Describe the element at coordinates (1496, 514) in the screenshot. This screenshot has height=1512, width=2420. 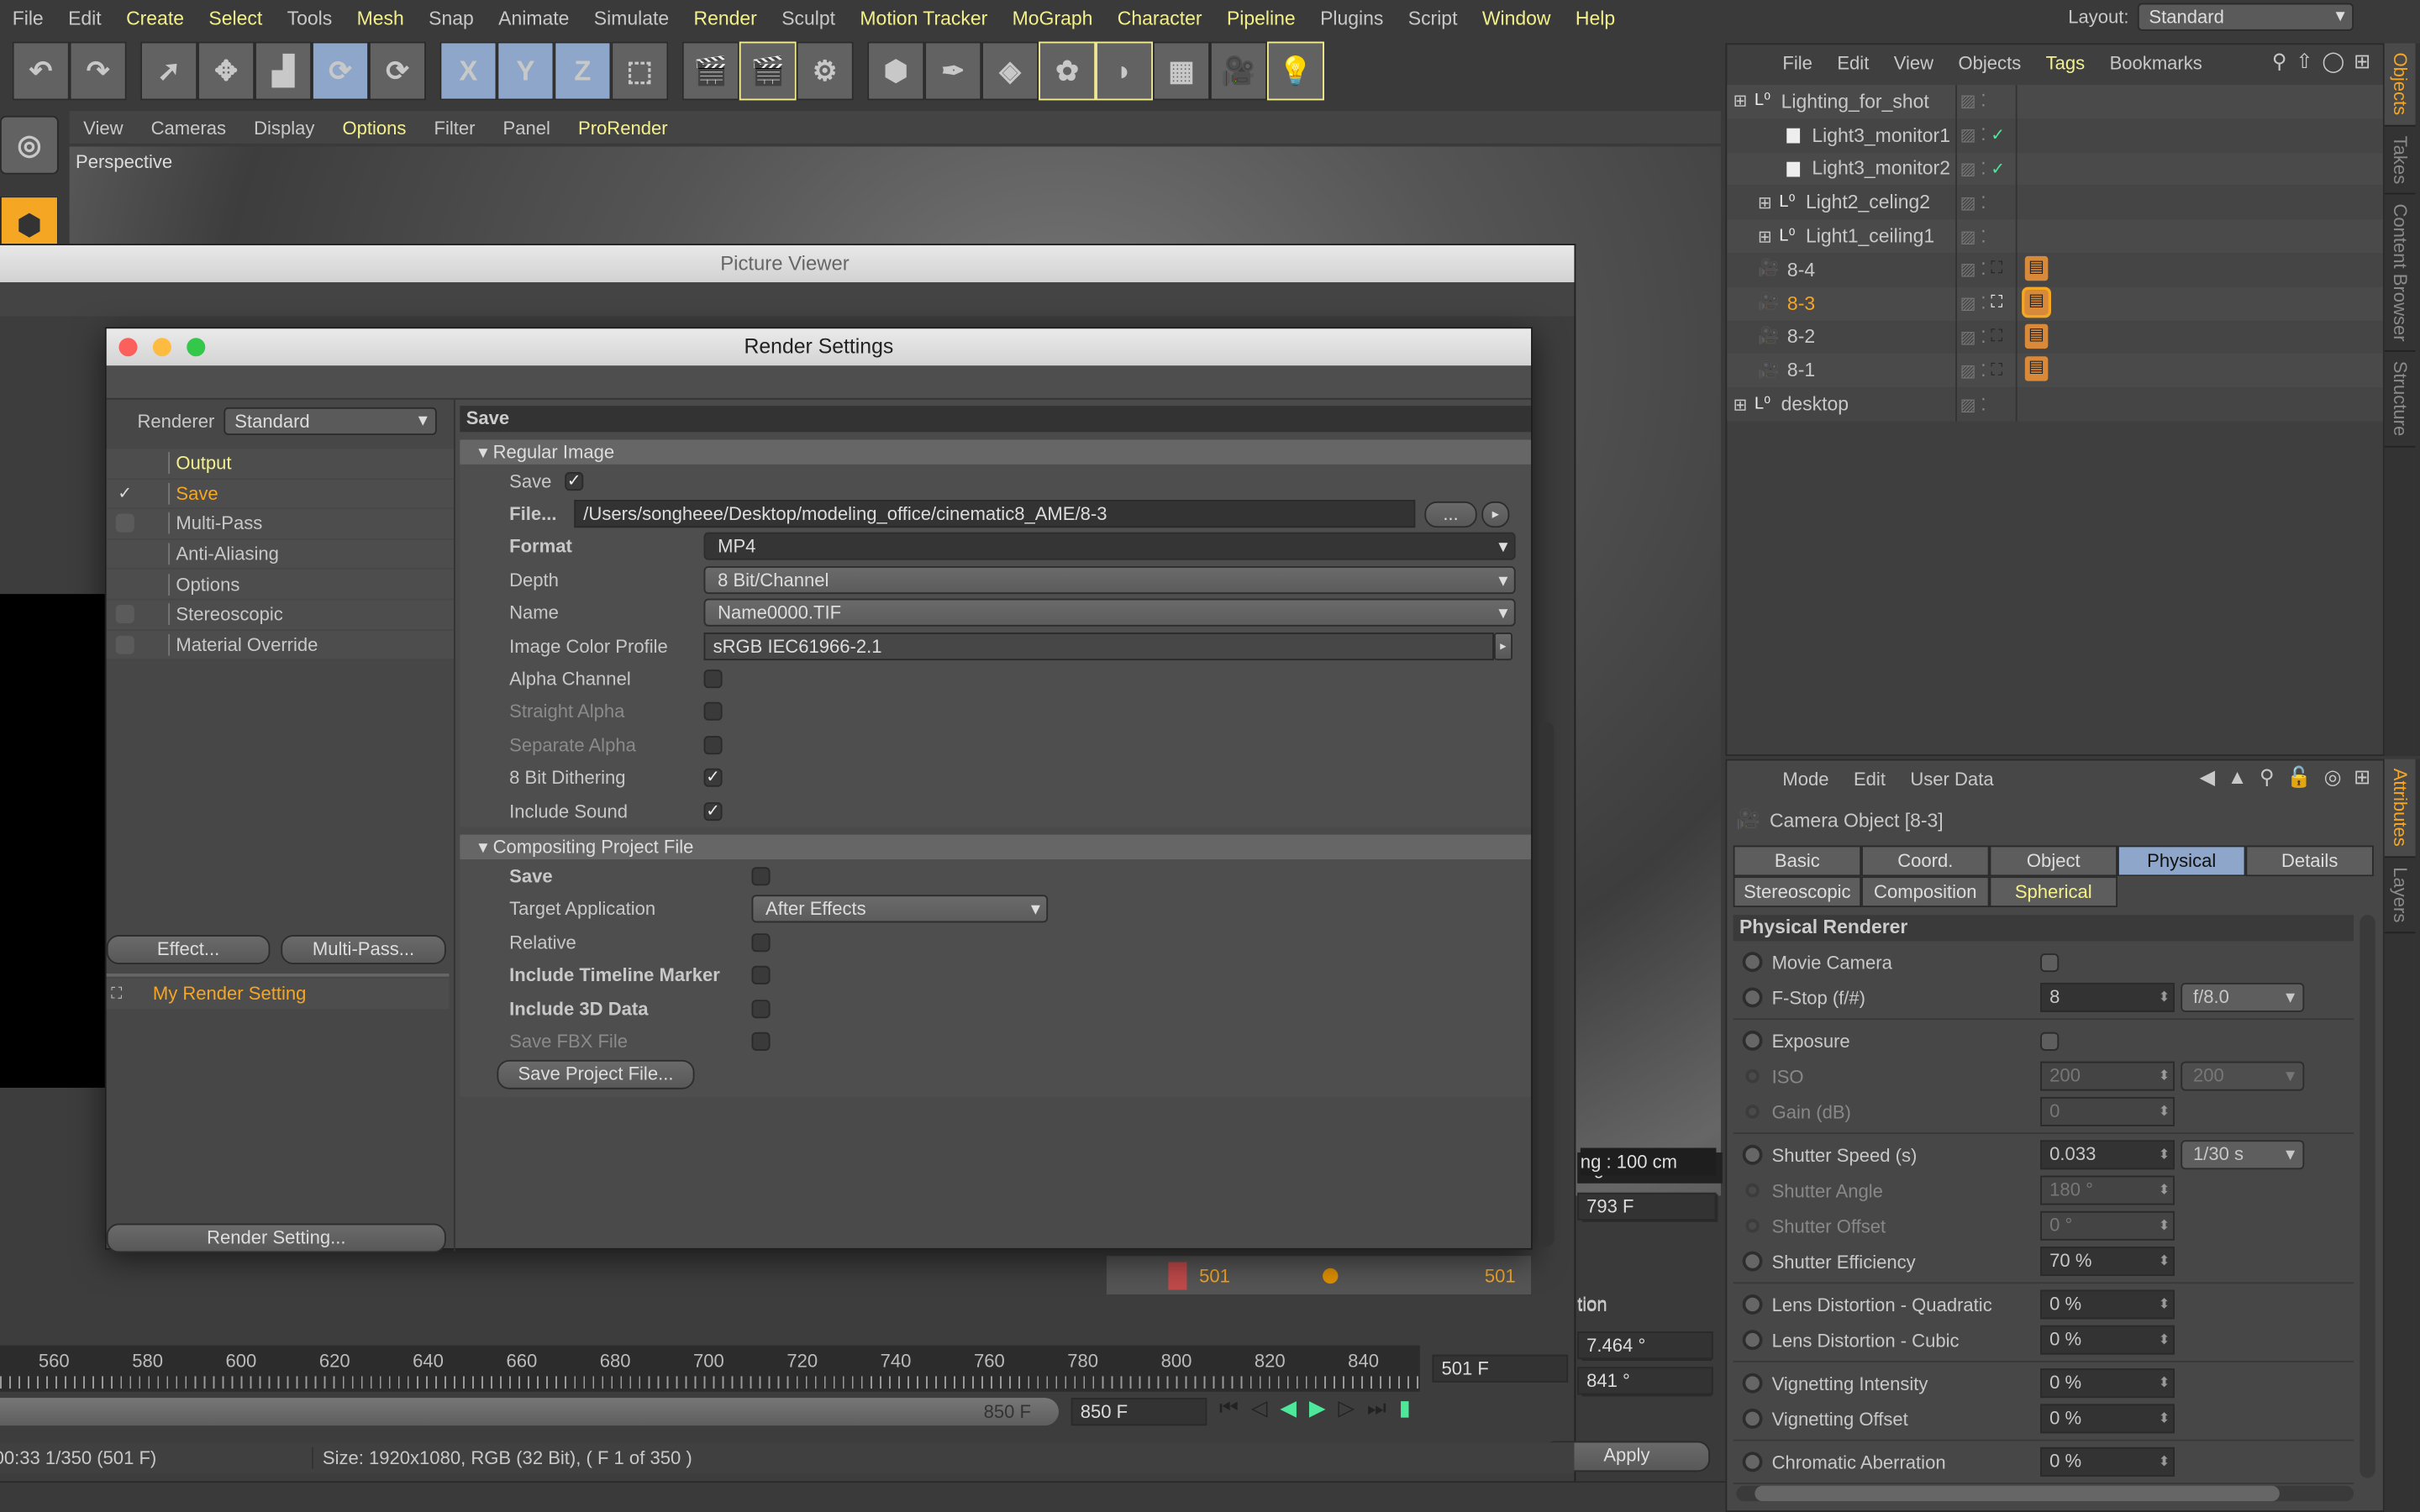
I see `arrow-right-icon: ▸` at that location.